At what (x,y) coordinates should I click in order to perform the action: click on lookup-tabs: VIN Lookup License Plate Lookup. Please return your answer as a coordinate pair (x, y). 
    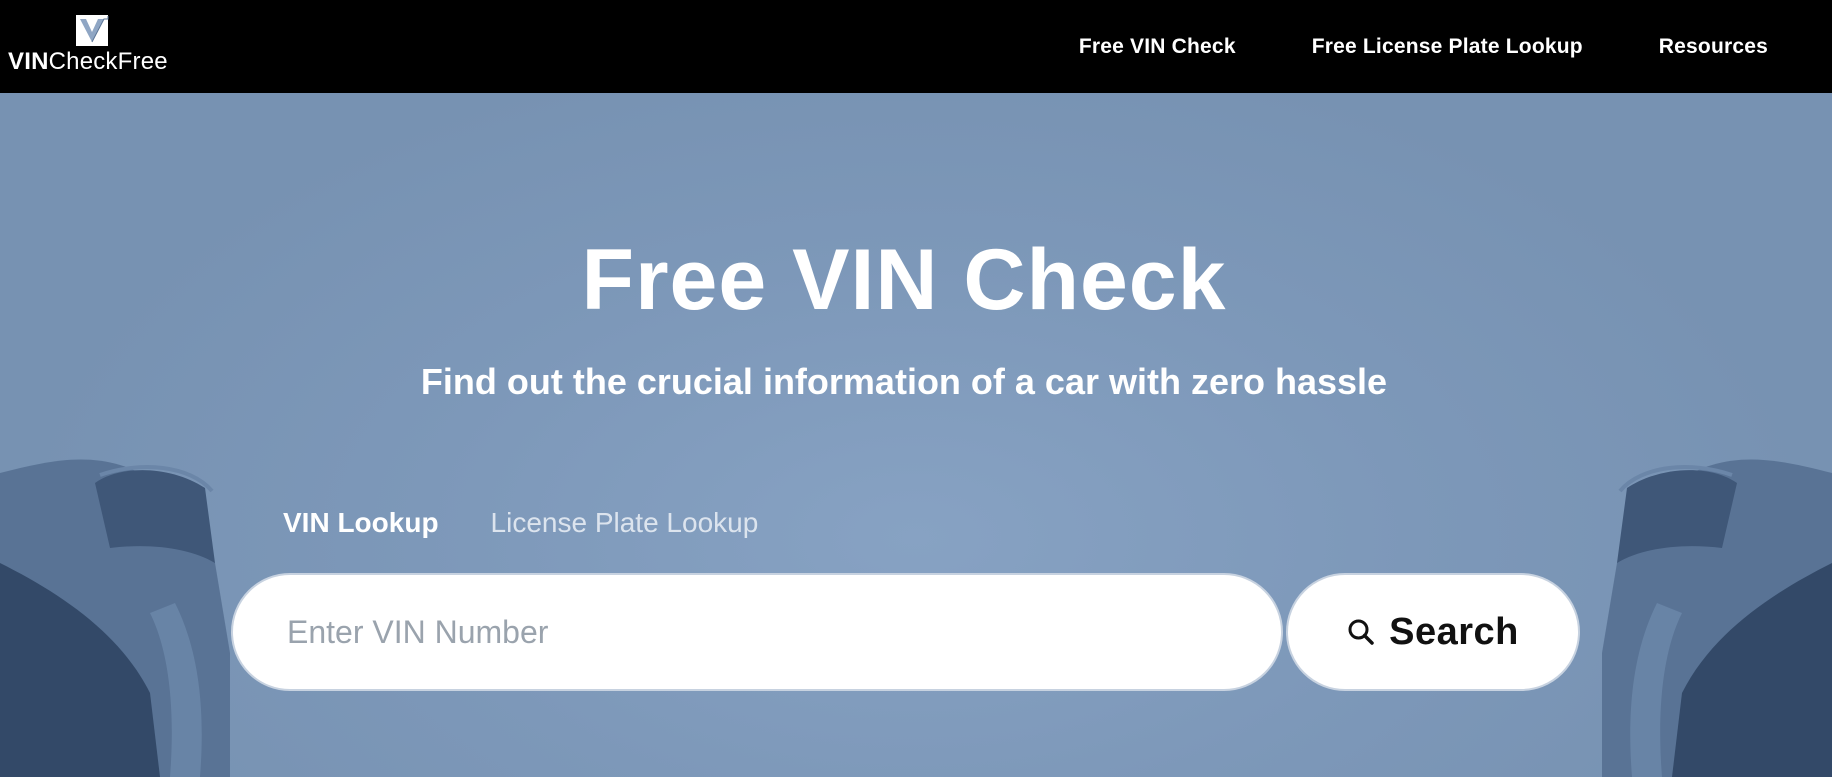
    Looking at the image, I should click on (520, 523).